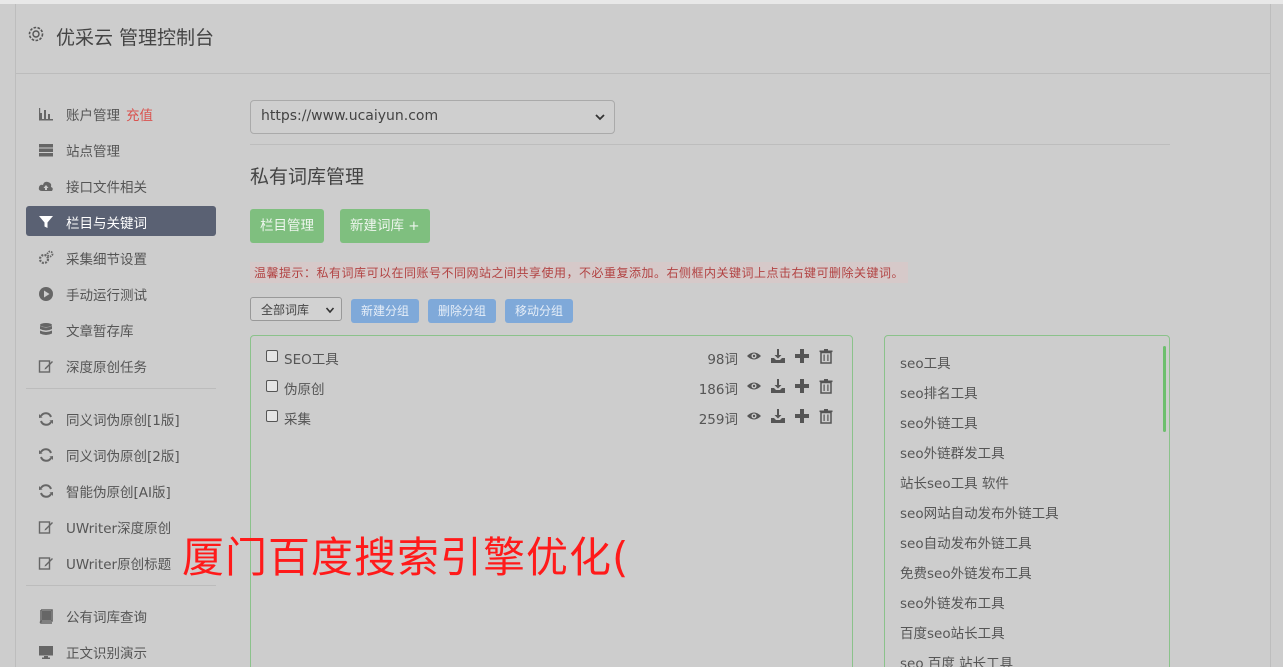 The width and height of the screenshot is (1283, 667). Describe the element at coordinates (307, 177) in the screenshot. I see `page-title: 私有词库管理` at that location.